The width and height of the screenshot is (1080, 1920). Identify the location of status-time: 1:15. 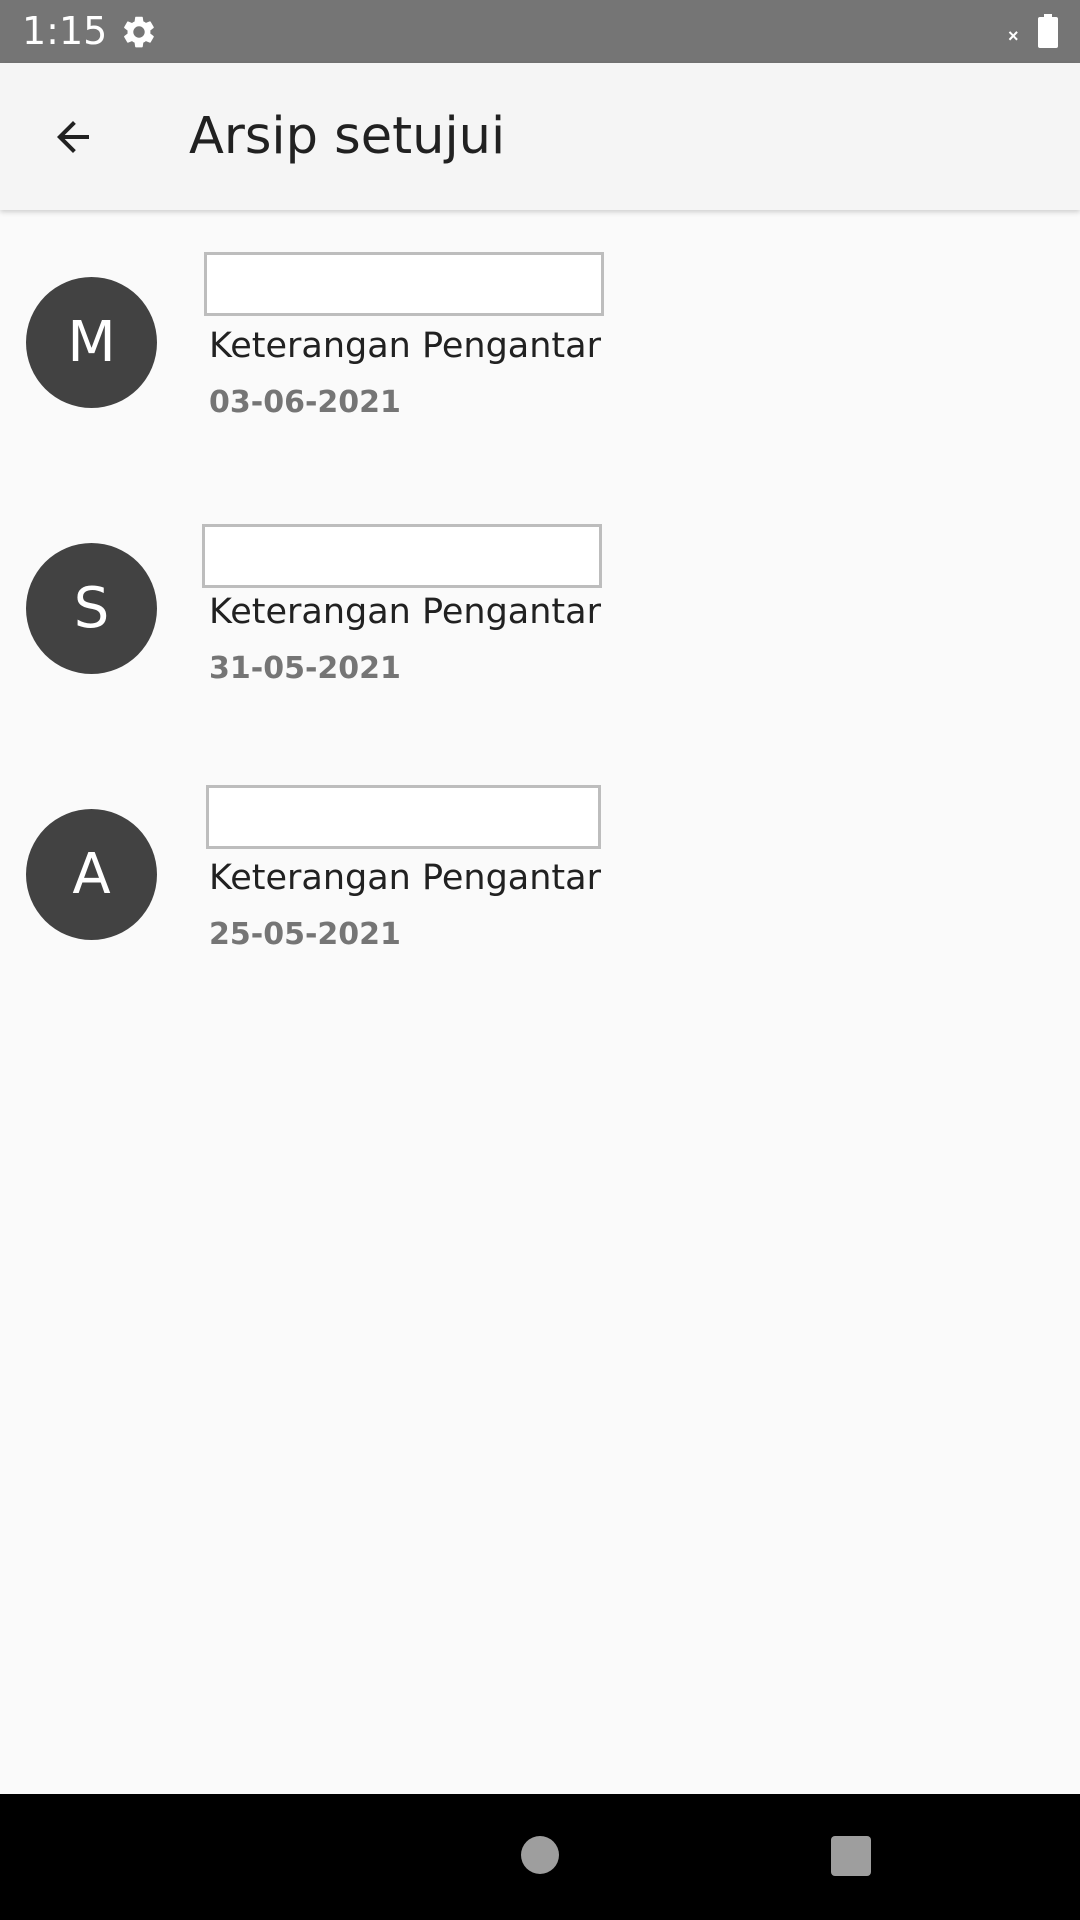
(65, 31).